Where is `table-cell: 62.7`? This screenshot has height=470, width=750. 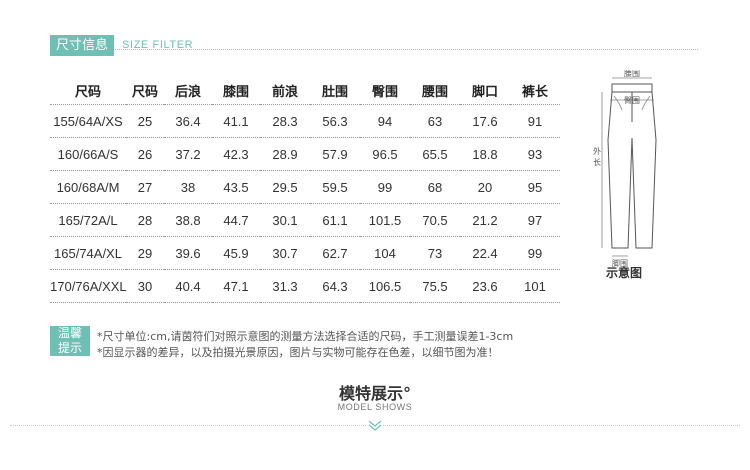
table-cell: 62.7 is located at coordinates (335, 253).